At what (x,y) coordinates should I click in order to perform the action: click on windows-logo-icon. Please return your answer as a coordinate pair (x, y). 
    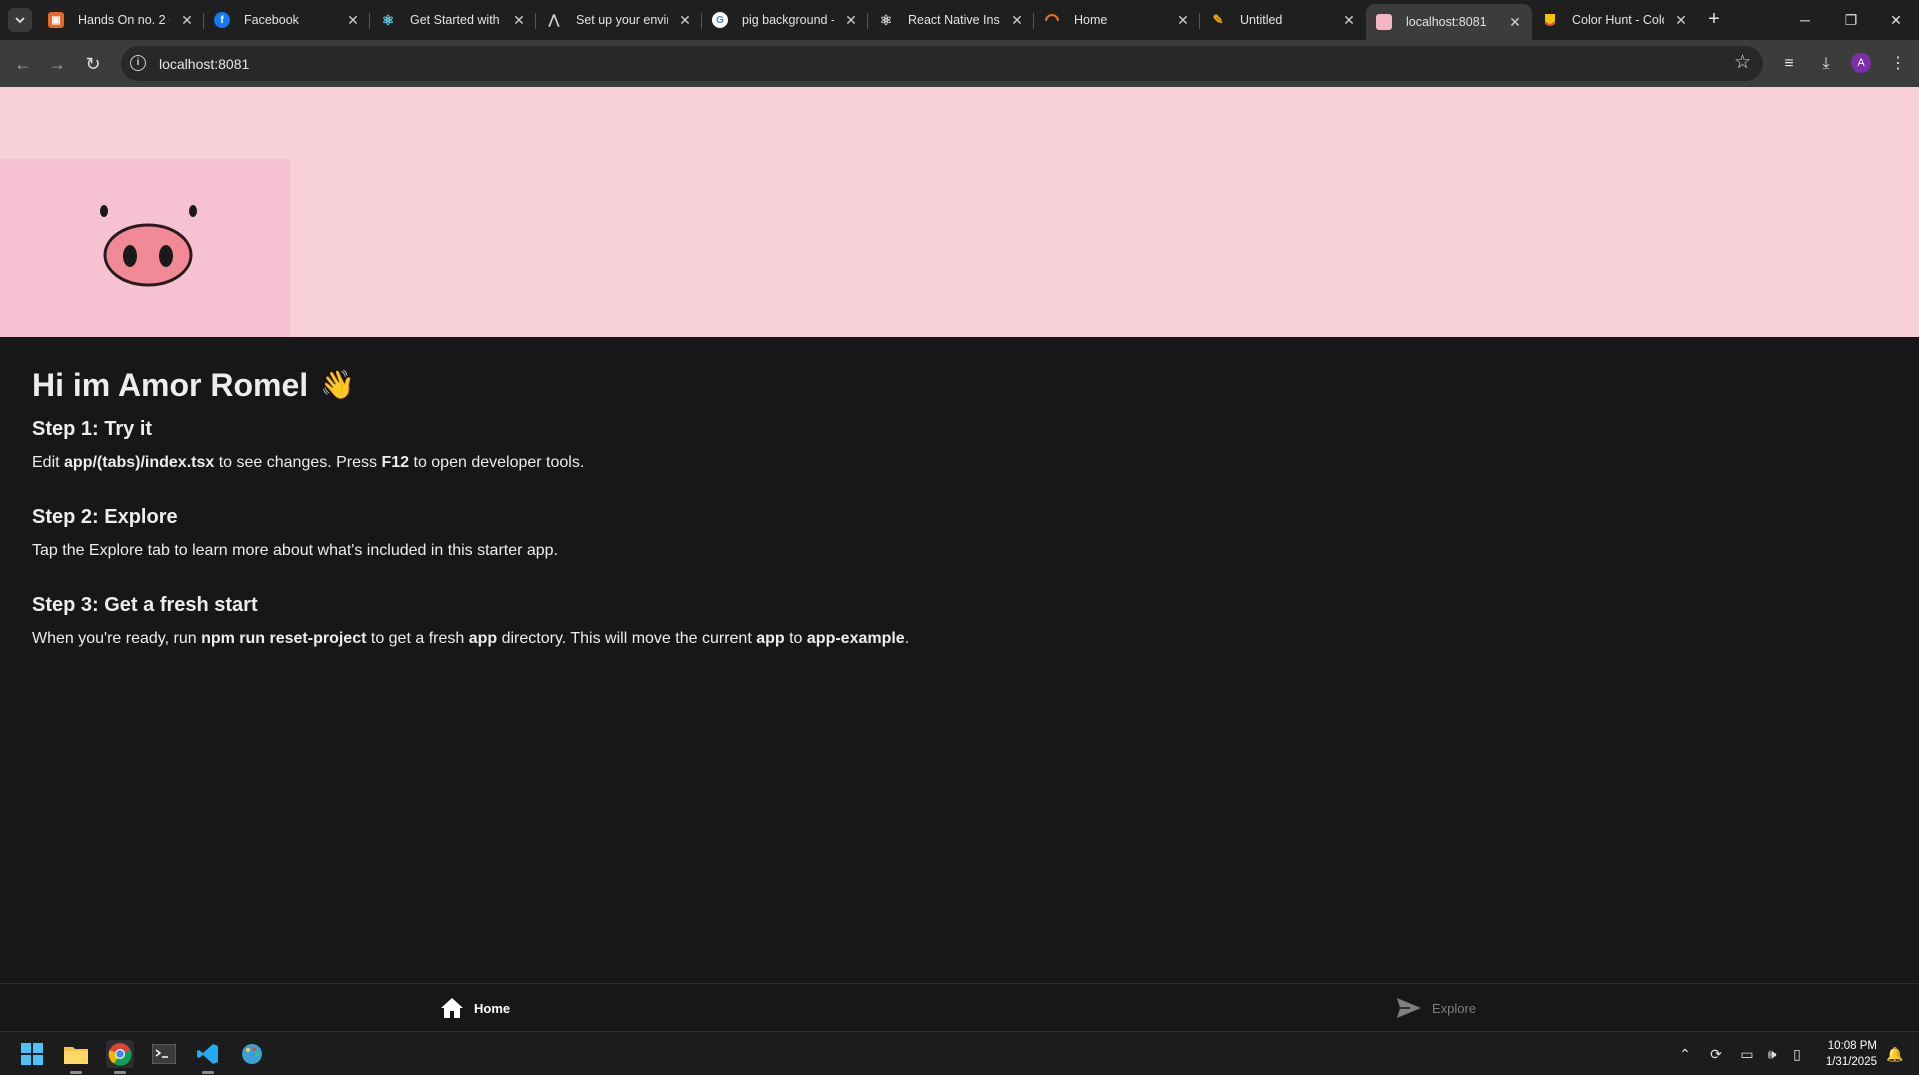
    Looking at the image, I should click on (32, 1054).